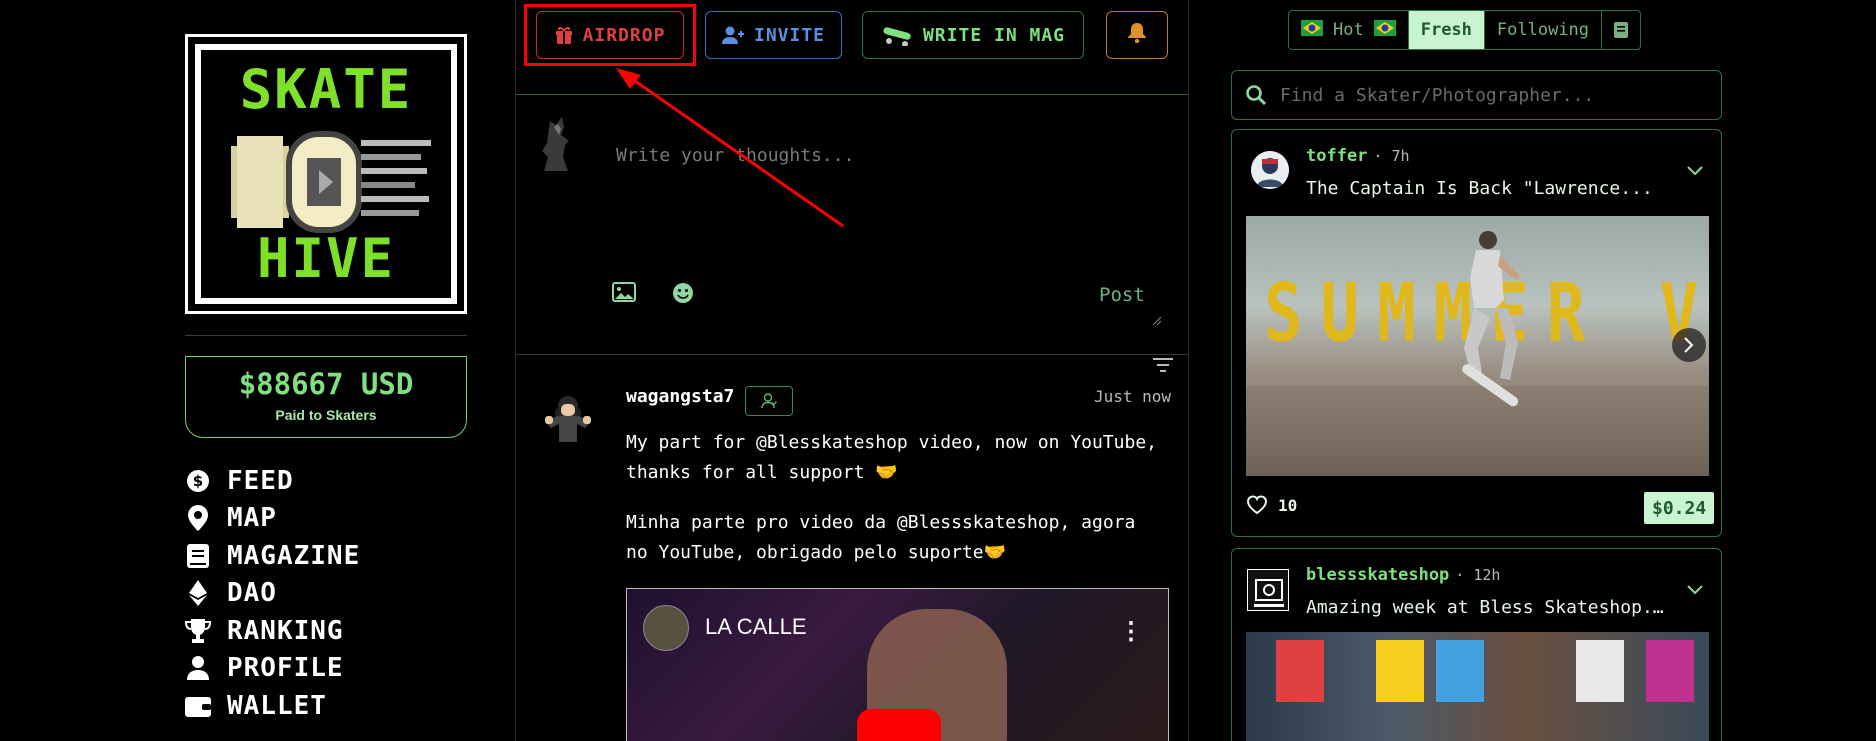 This screenshot has height=741, width=1876. I want to click on filter-icon, so click(1163, 366).